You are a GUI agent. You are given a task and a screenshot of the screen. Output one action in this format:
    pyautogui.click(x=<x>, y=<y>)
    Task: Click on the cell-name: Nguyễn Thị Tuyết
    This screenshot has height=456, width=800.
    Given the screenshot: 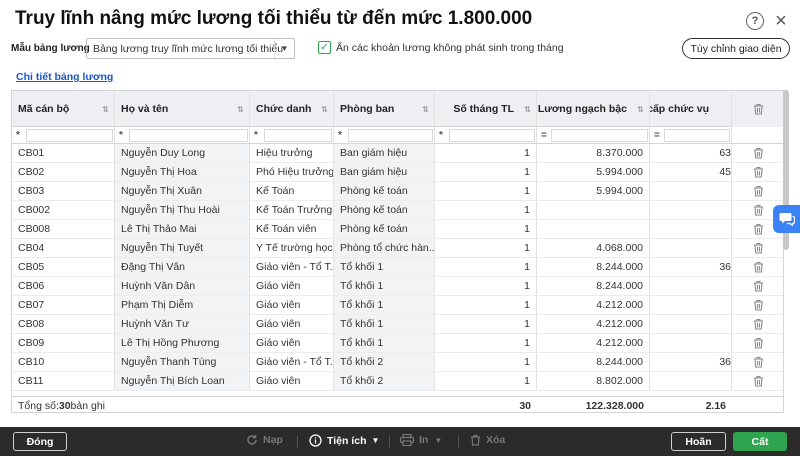 What is the action you would take?
    pyautogui.click(x=182, y=248)
    